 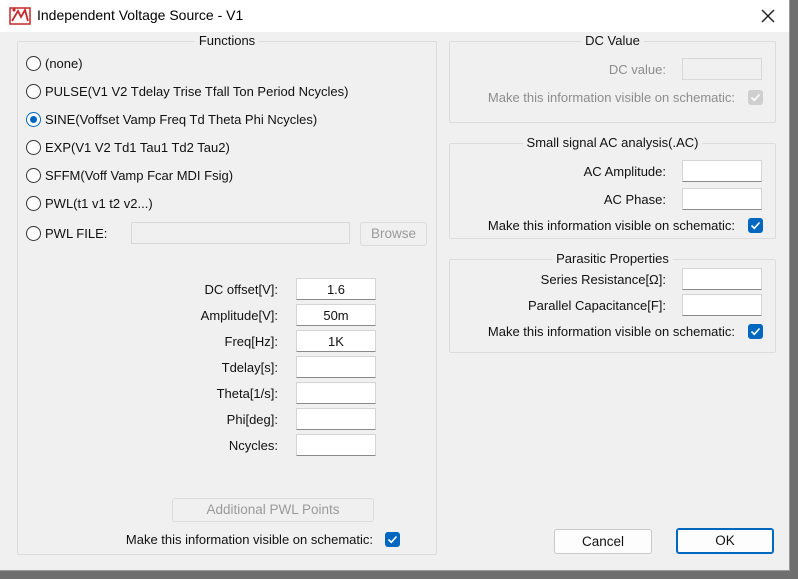 I want to click on dc-value-visible-checkbox, so click(x=755, y=97).